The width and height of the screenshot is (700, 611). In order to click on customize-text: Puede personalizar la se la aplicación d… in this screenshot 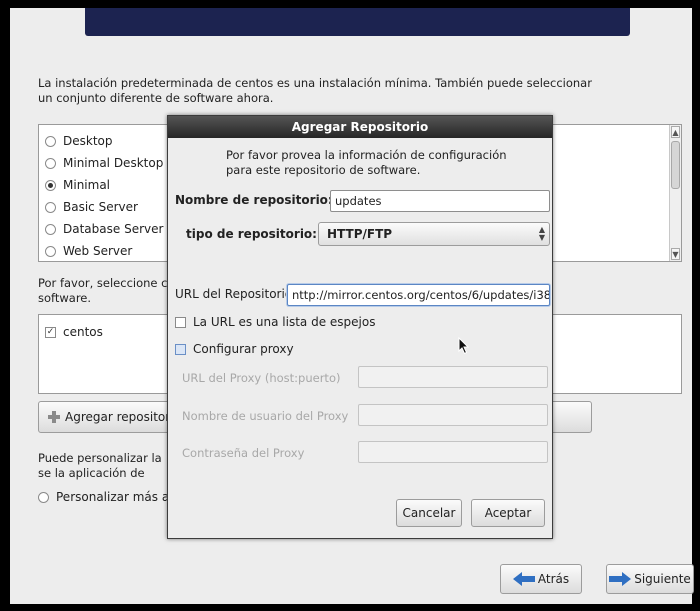, I will do `click(100, 467)`.